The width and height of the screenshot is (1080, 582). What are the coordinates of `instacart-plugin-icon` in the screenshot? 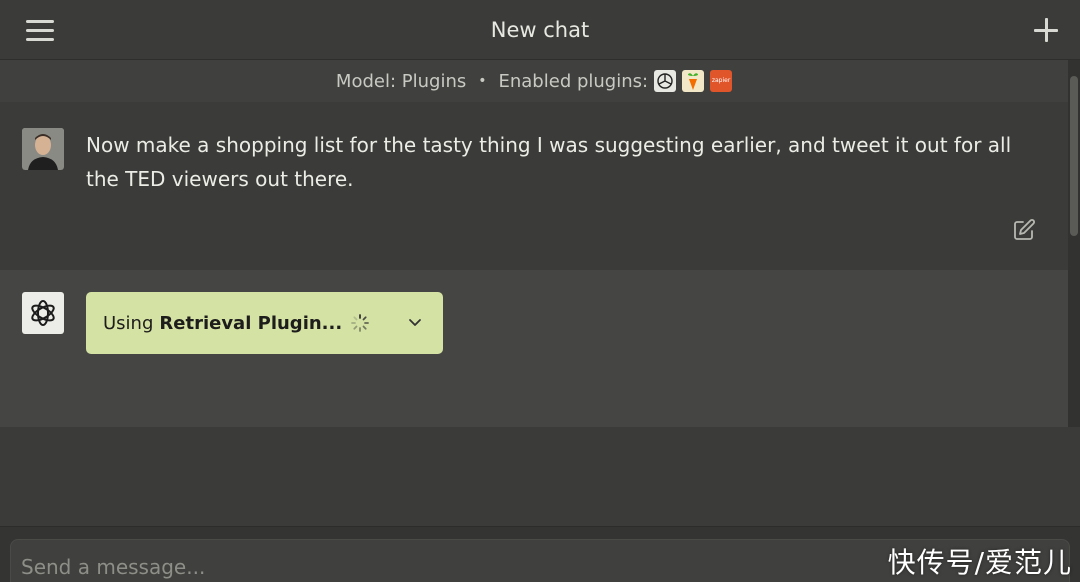 It's located at (693, 81).